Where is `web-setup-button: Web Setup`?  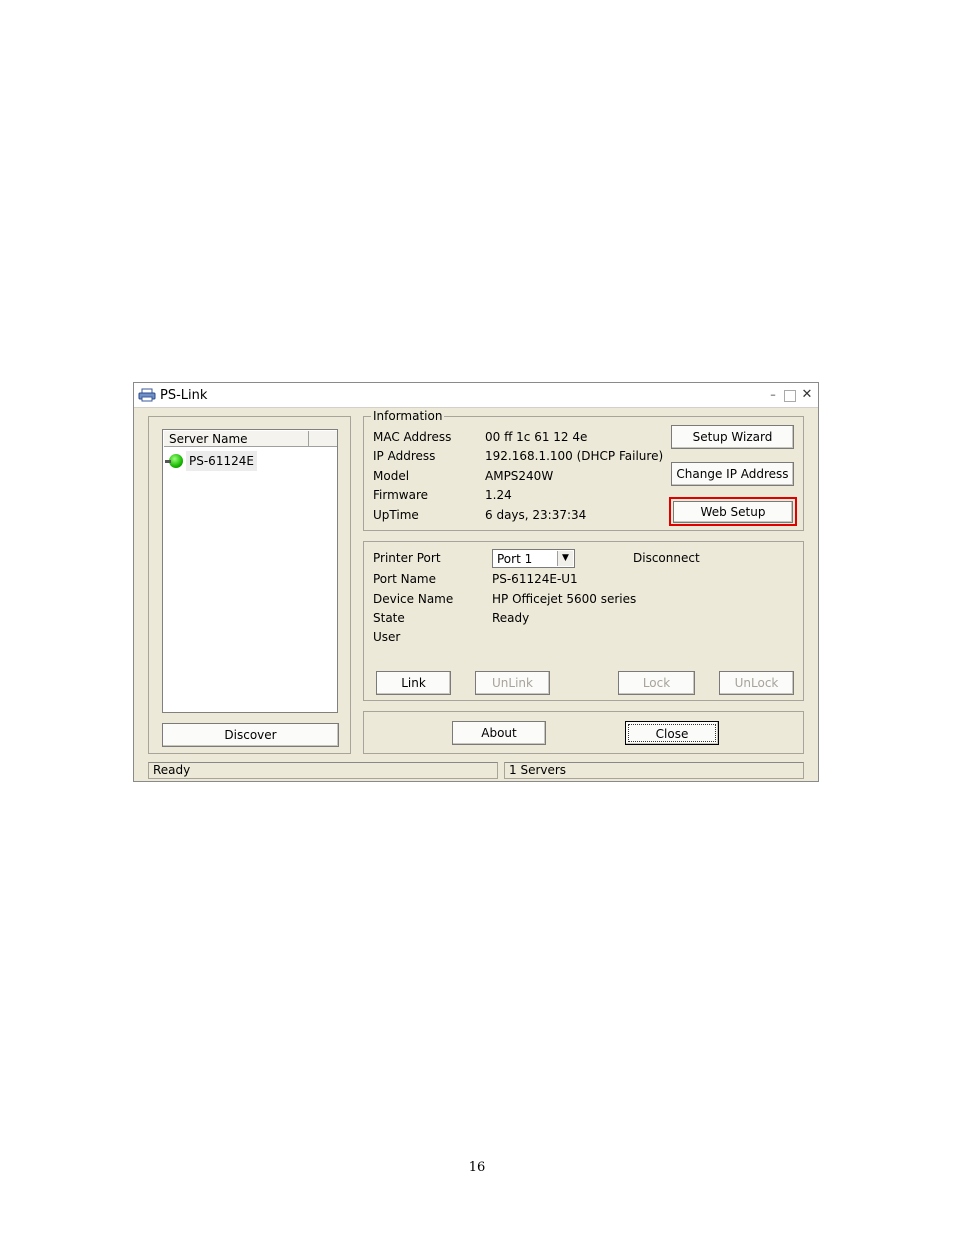
web-setup-button: Web Setup is located at coordinates (733, 512).